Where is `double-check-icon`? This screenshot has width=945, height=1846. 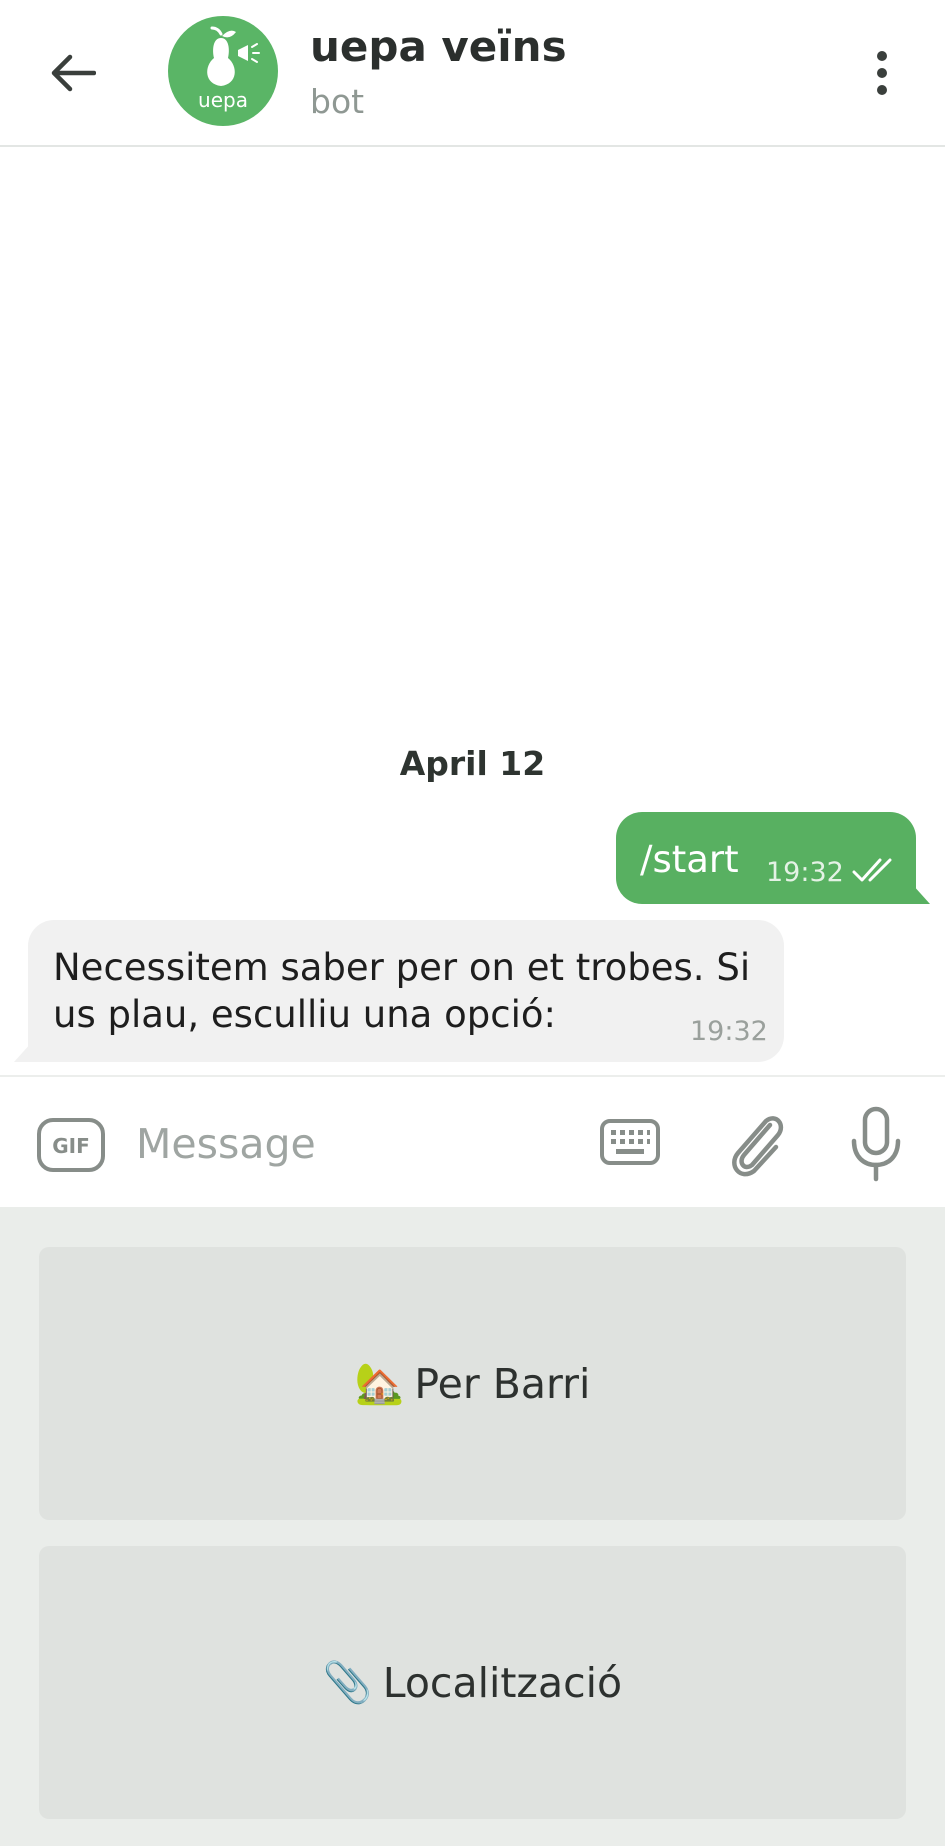
double-check-icon is located at coordinates (872, 870).